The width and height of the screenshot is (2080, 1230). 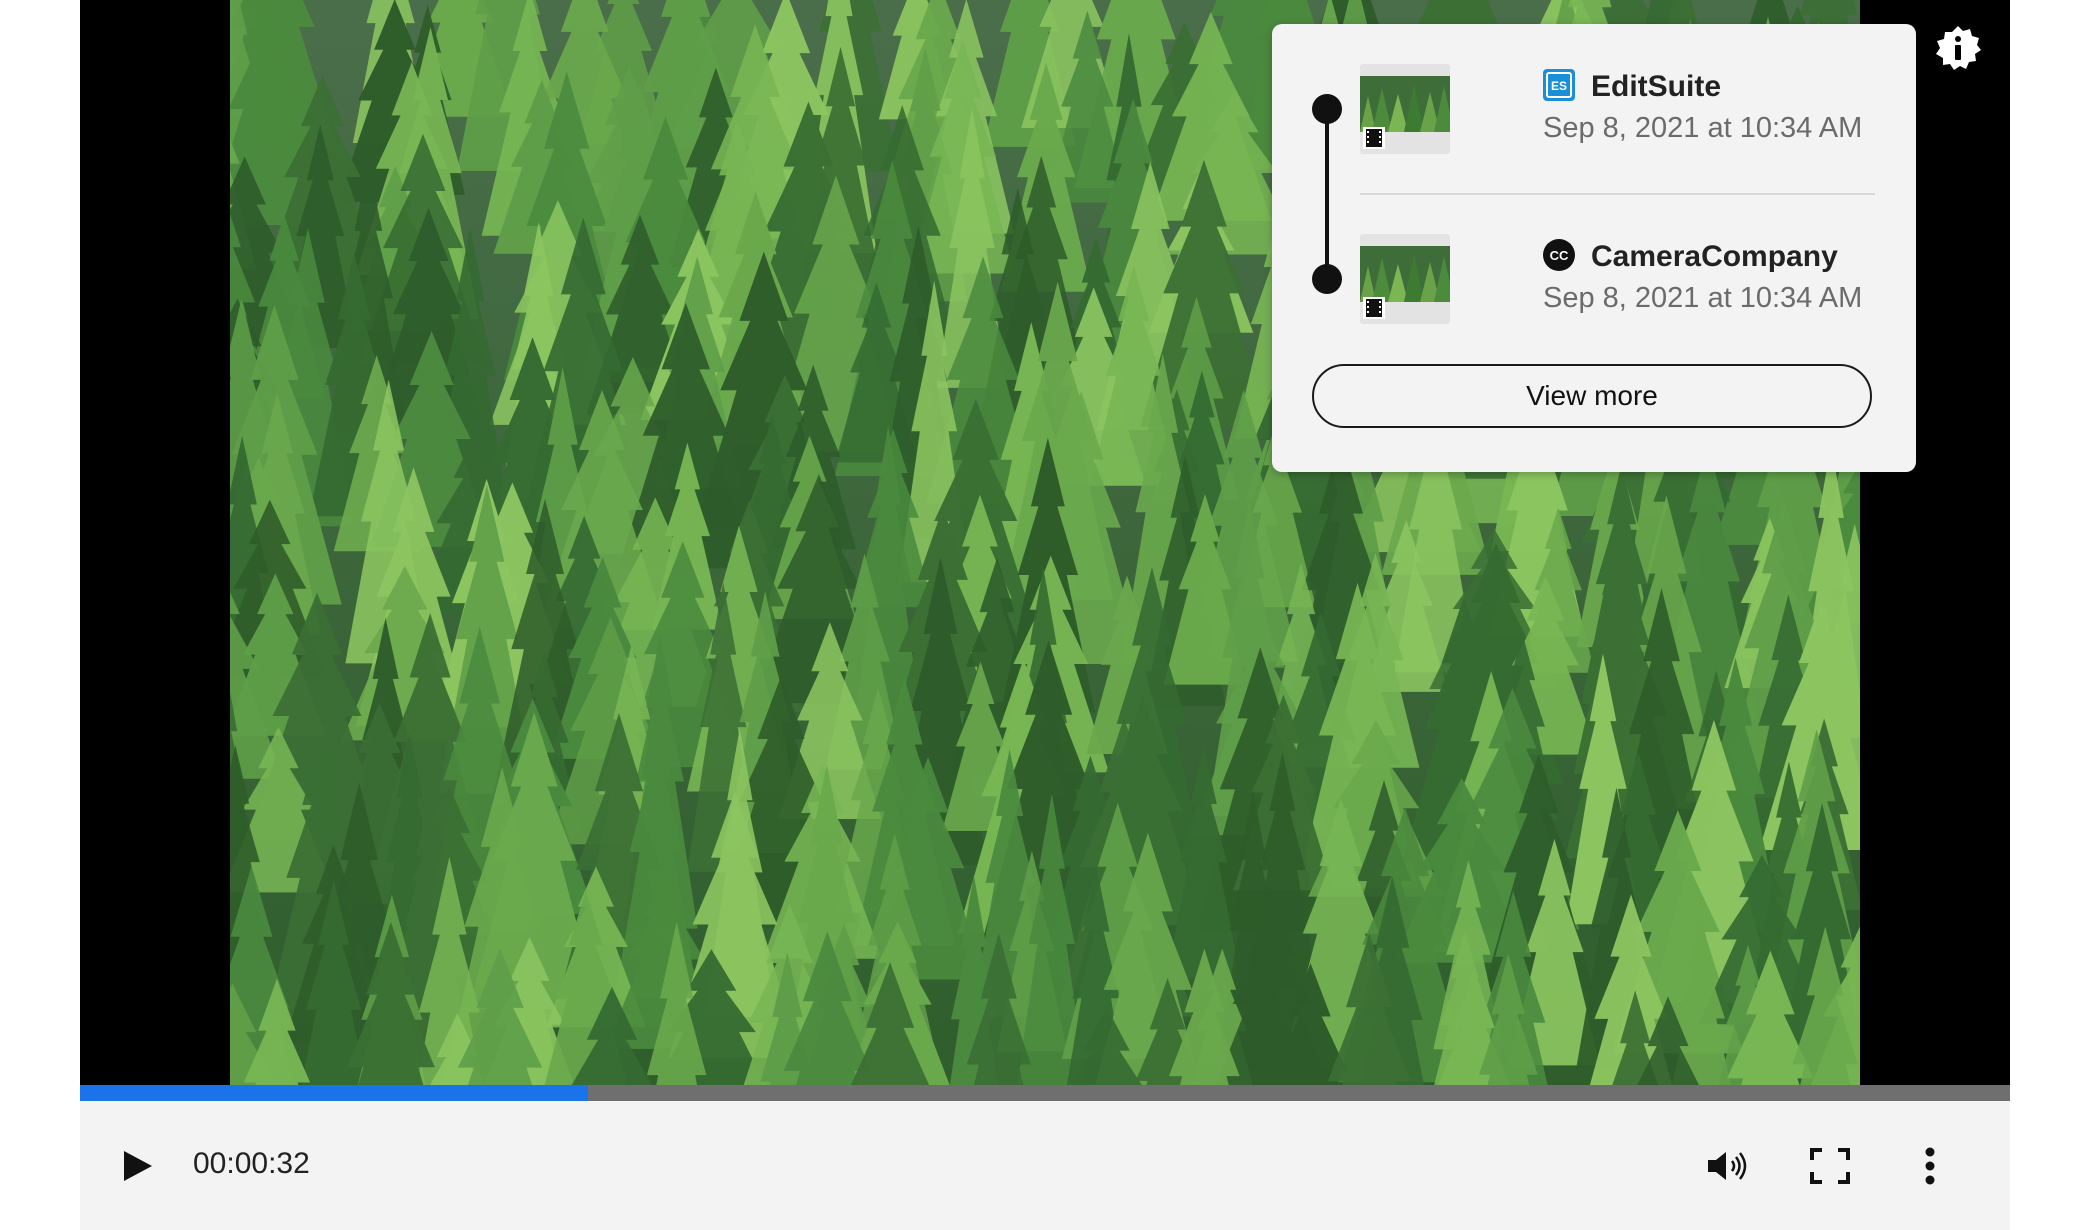 What do you see at coordinates (251, 1163) in the screenshot?
I see `current-time: 00:00:32` at bounding box center [251, 1163].